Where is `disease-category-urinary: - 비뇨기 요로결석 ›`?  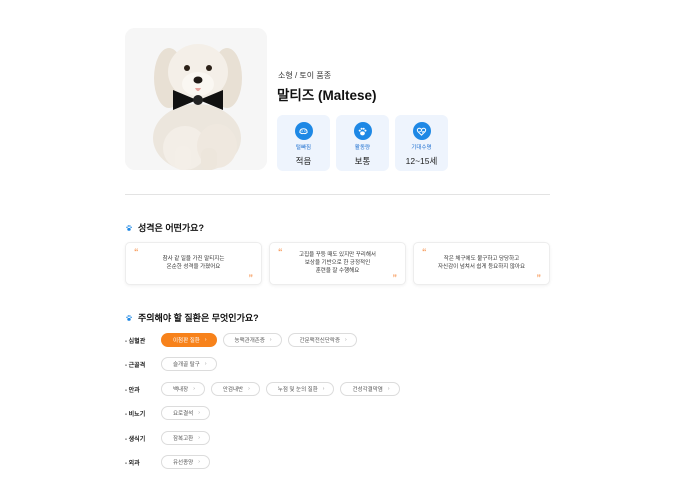
disease-category-urinary: - 비뇨기 요로결석 › is located at coordinates (170, 413).